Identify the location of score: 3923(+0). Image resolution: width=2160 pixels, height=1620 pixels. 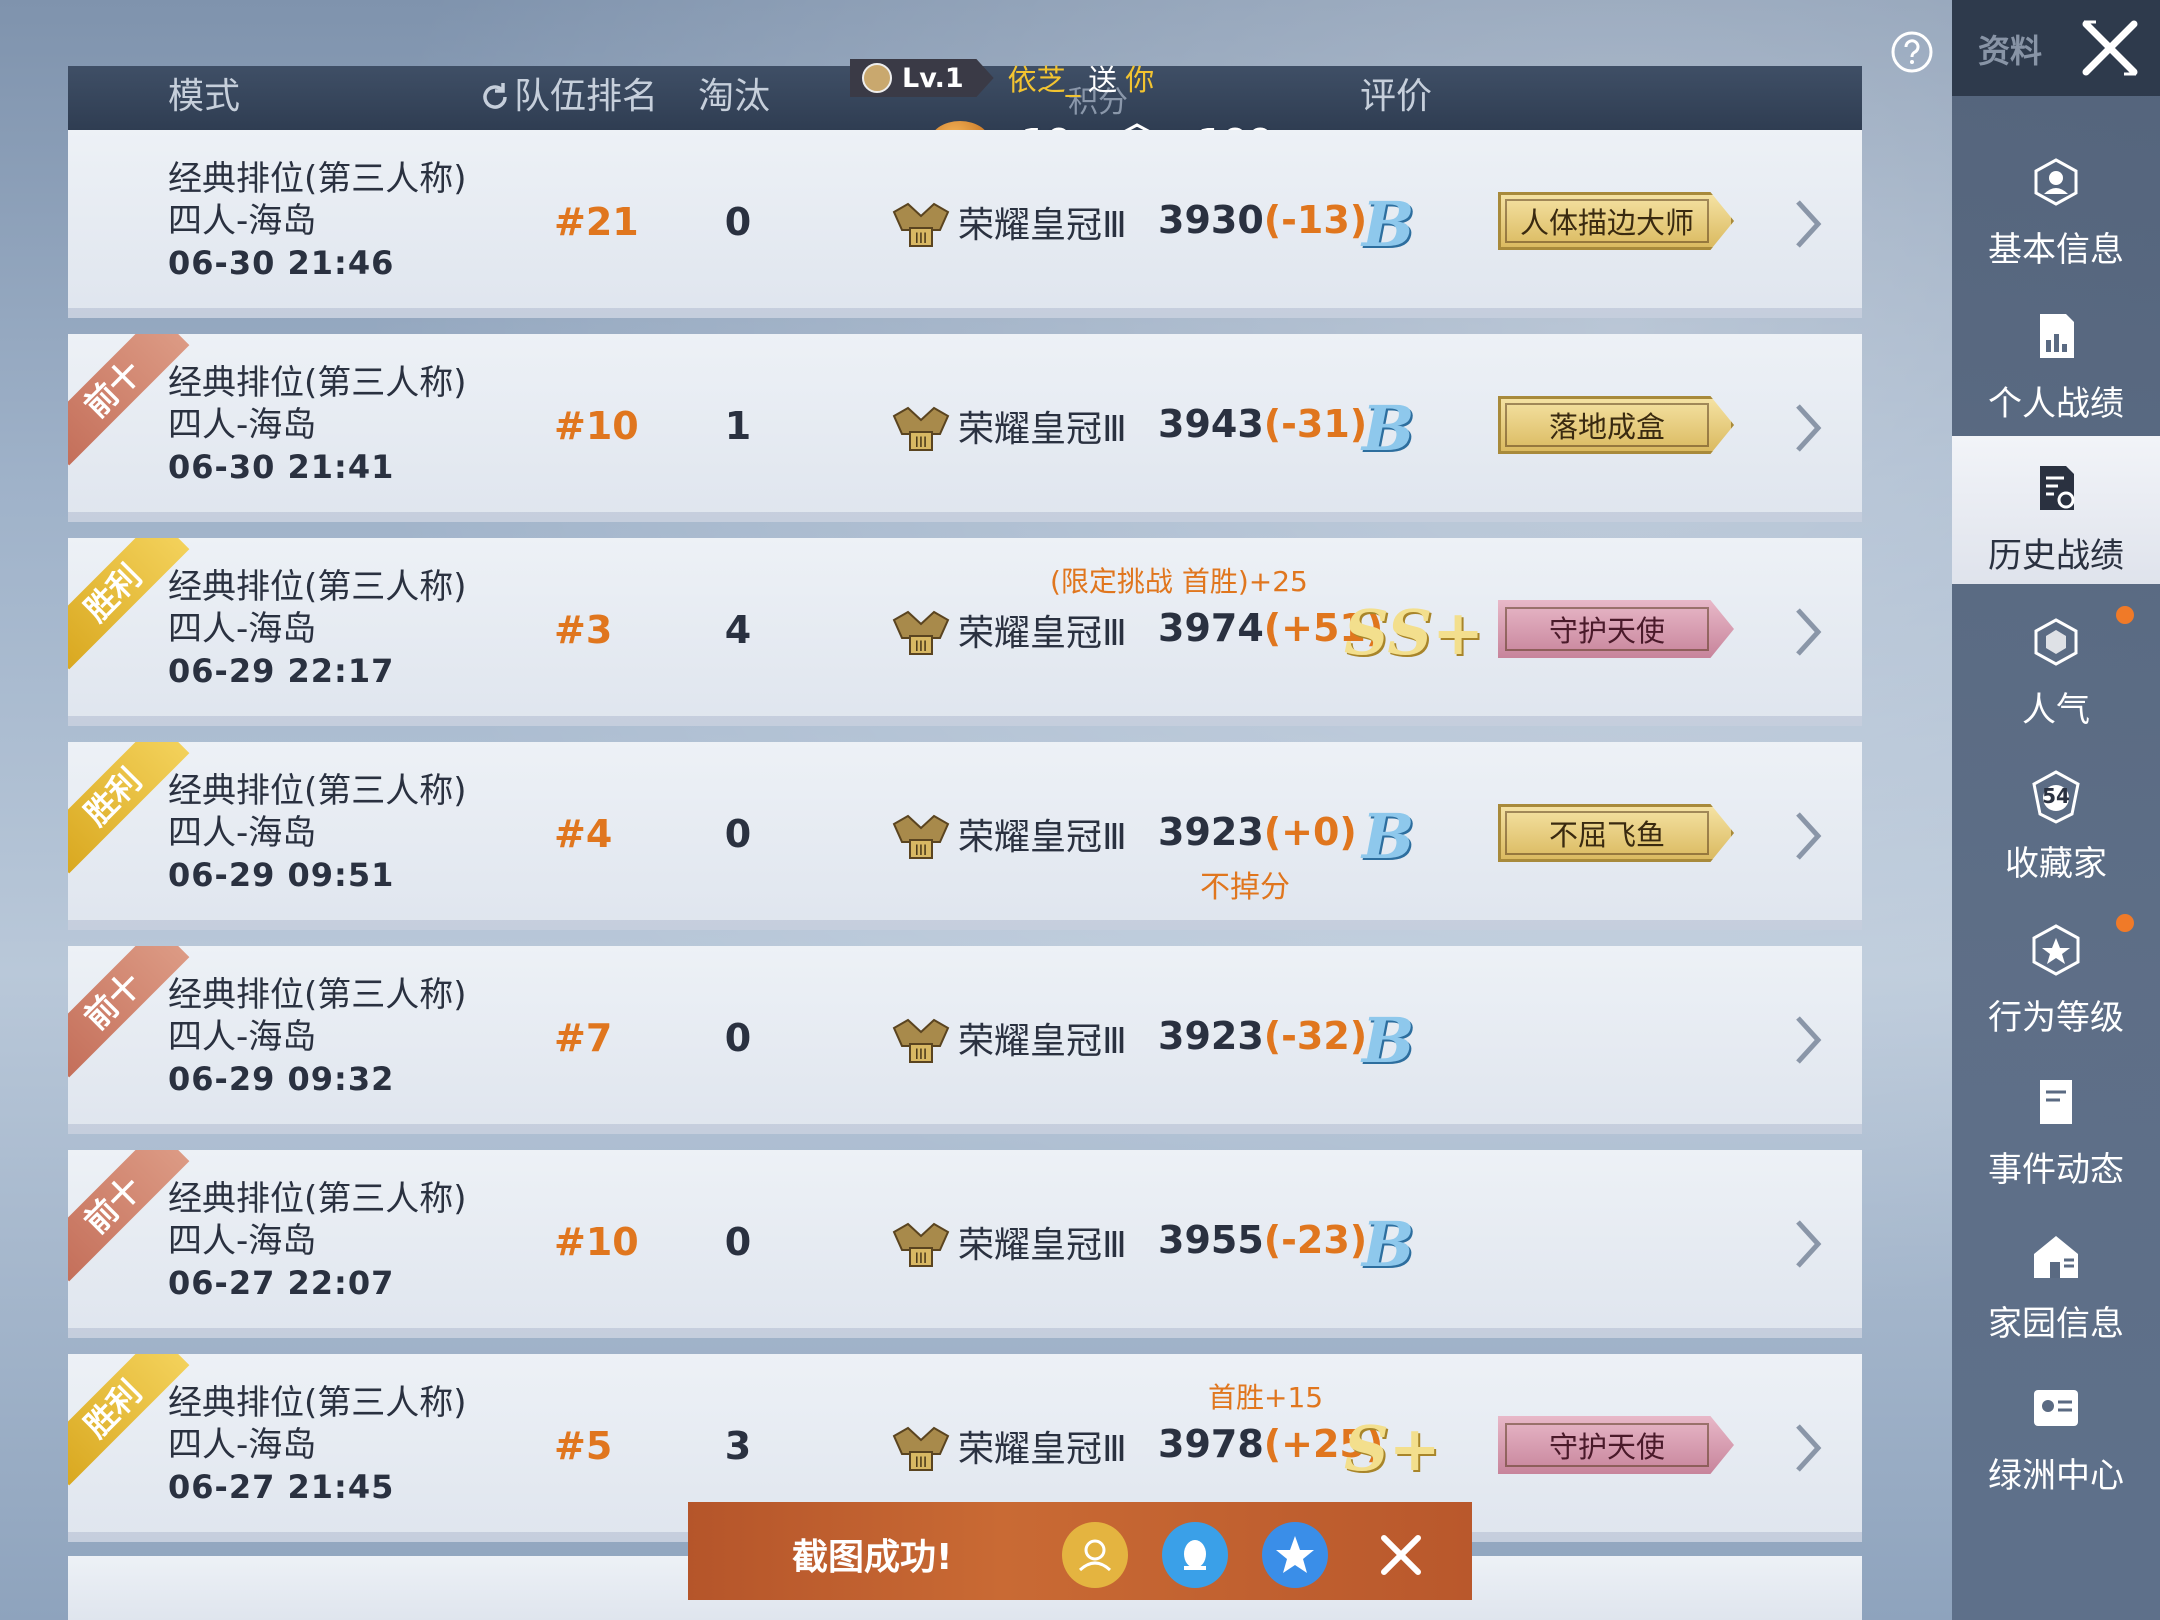
(1257, 832).